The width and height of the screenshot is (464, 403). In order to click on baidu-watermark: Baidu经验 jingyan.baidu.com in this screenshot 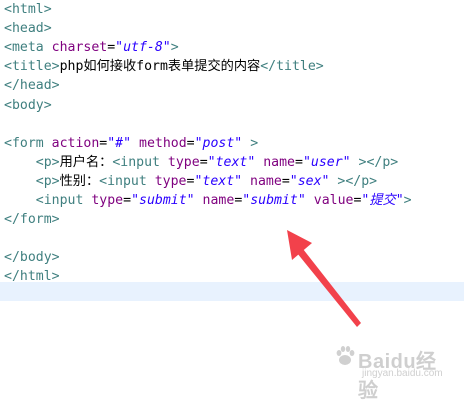, I will do `click(392, 372)`.